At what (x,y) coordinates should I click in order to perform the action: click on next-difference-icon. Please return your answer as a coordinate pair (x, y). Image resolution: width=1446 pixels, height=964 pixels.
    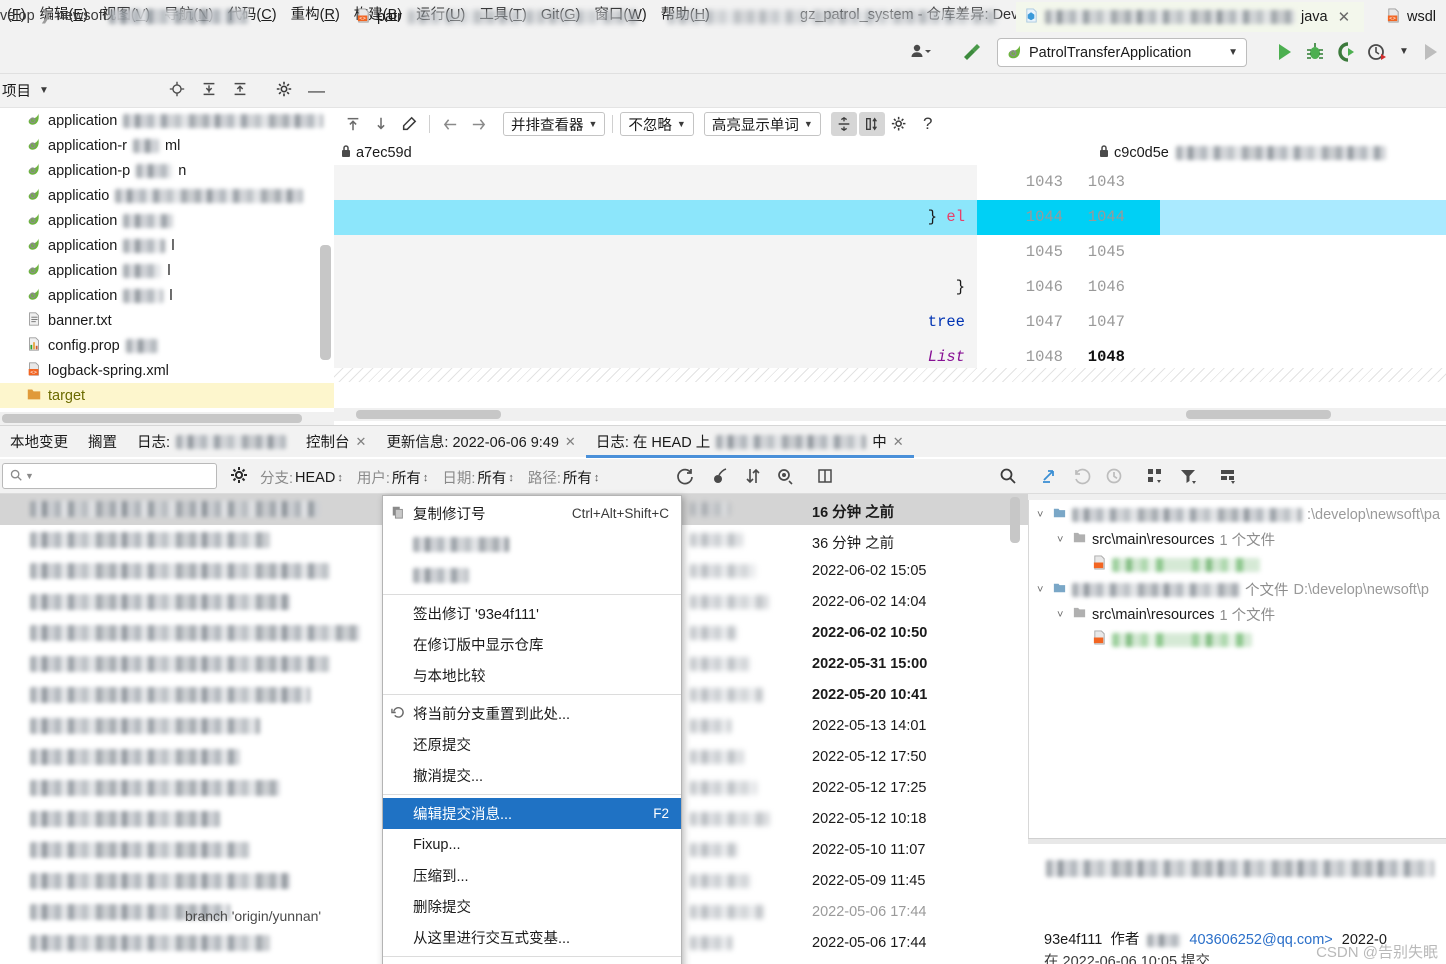
    Looking at the image, I should click on (381, 124).